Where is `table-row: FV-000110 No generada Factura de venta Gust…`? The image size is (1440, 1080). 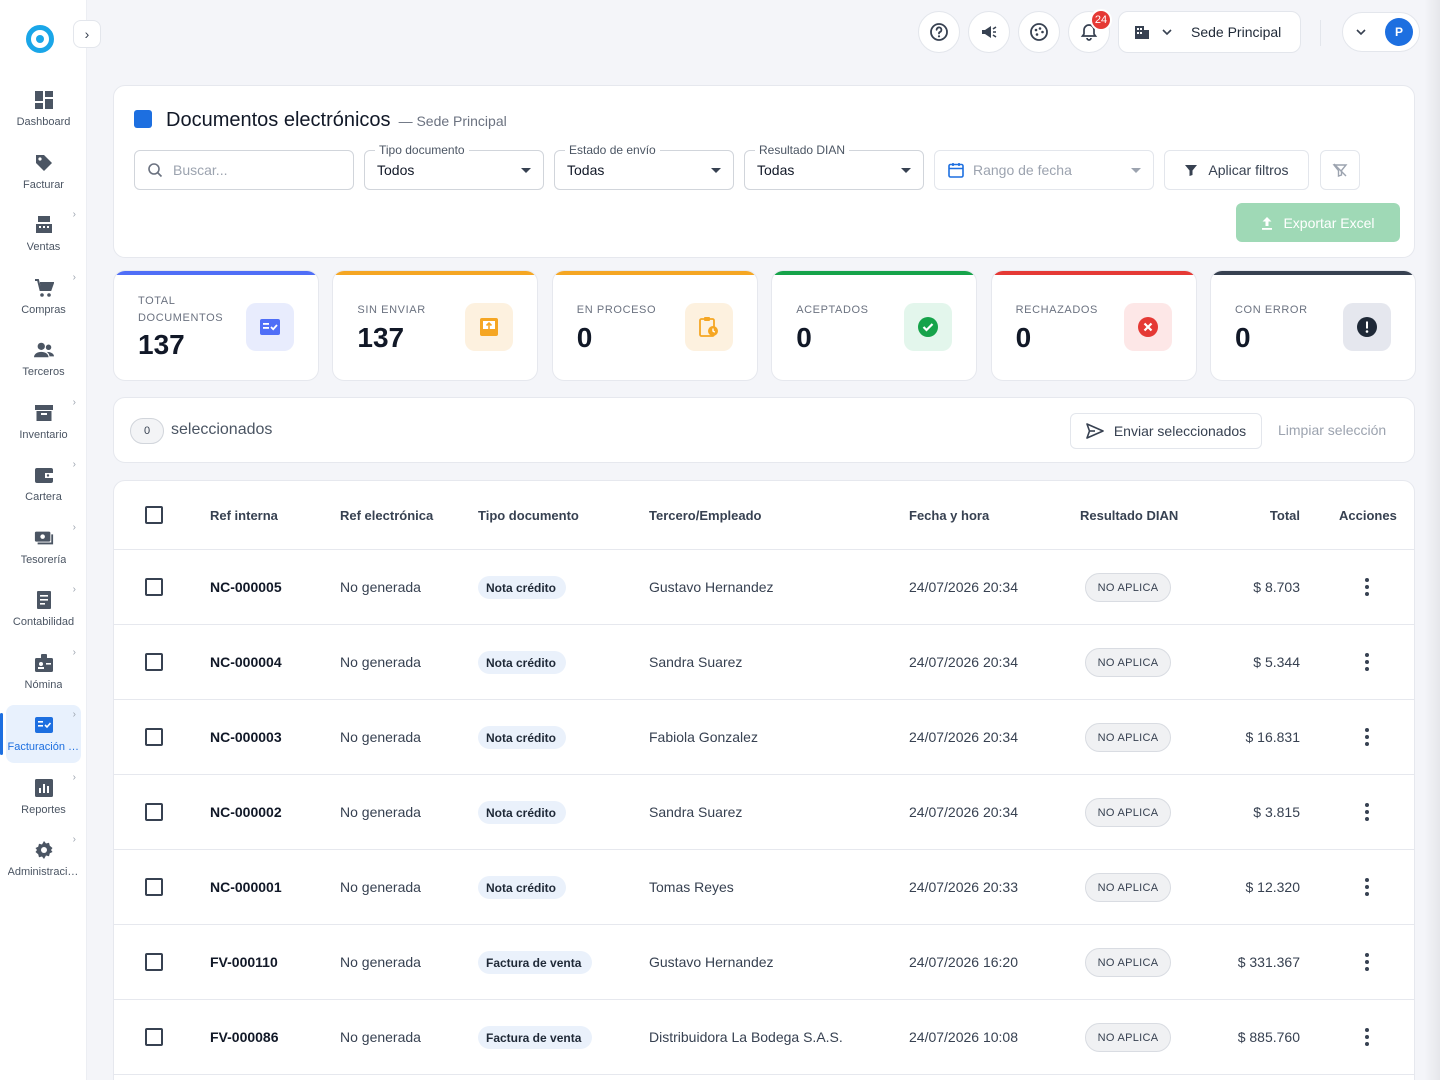
table-row: FV-000110 No generada Factura de venta Gust… is located at coordinates (764, 962).